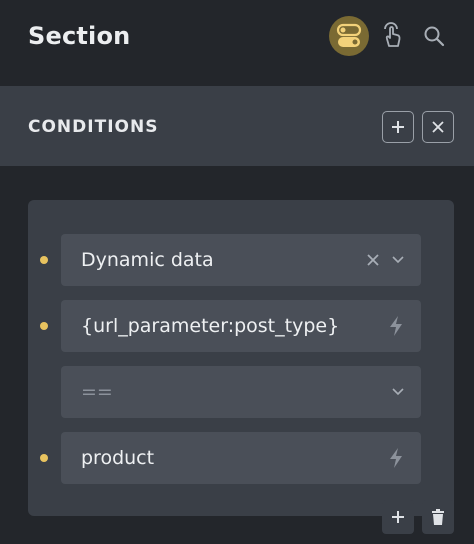 This screenshot has height=544, width=474. I want to click on condition-key-value: Dynamic data, so click(147, 260).